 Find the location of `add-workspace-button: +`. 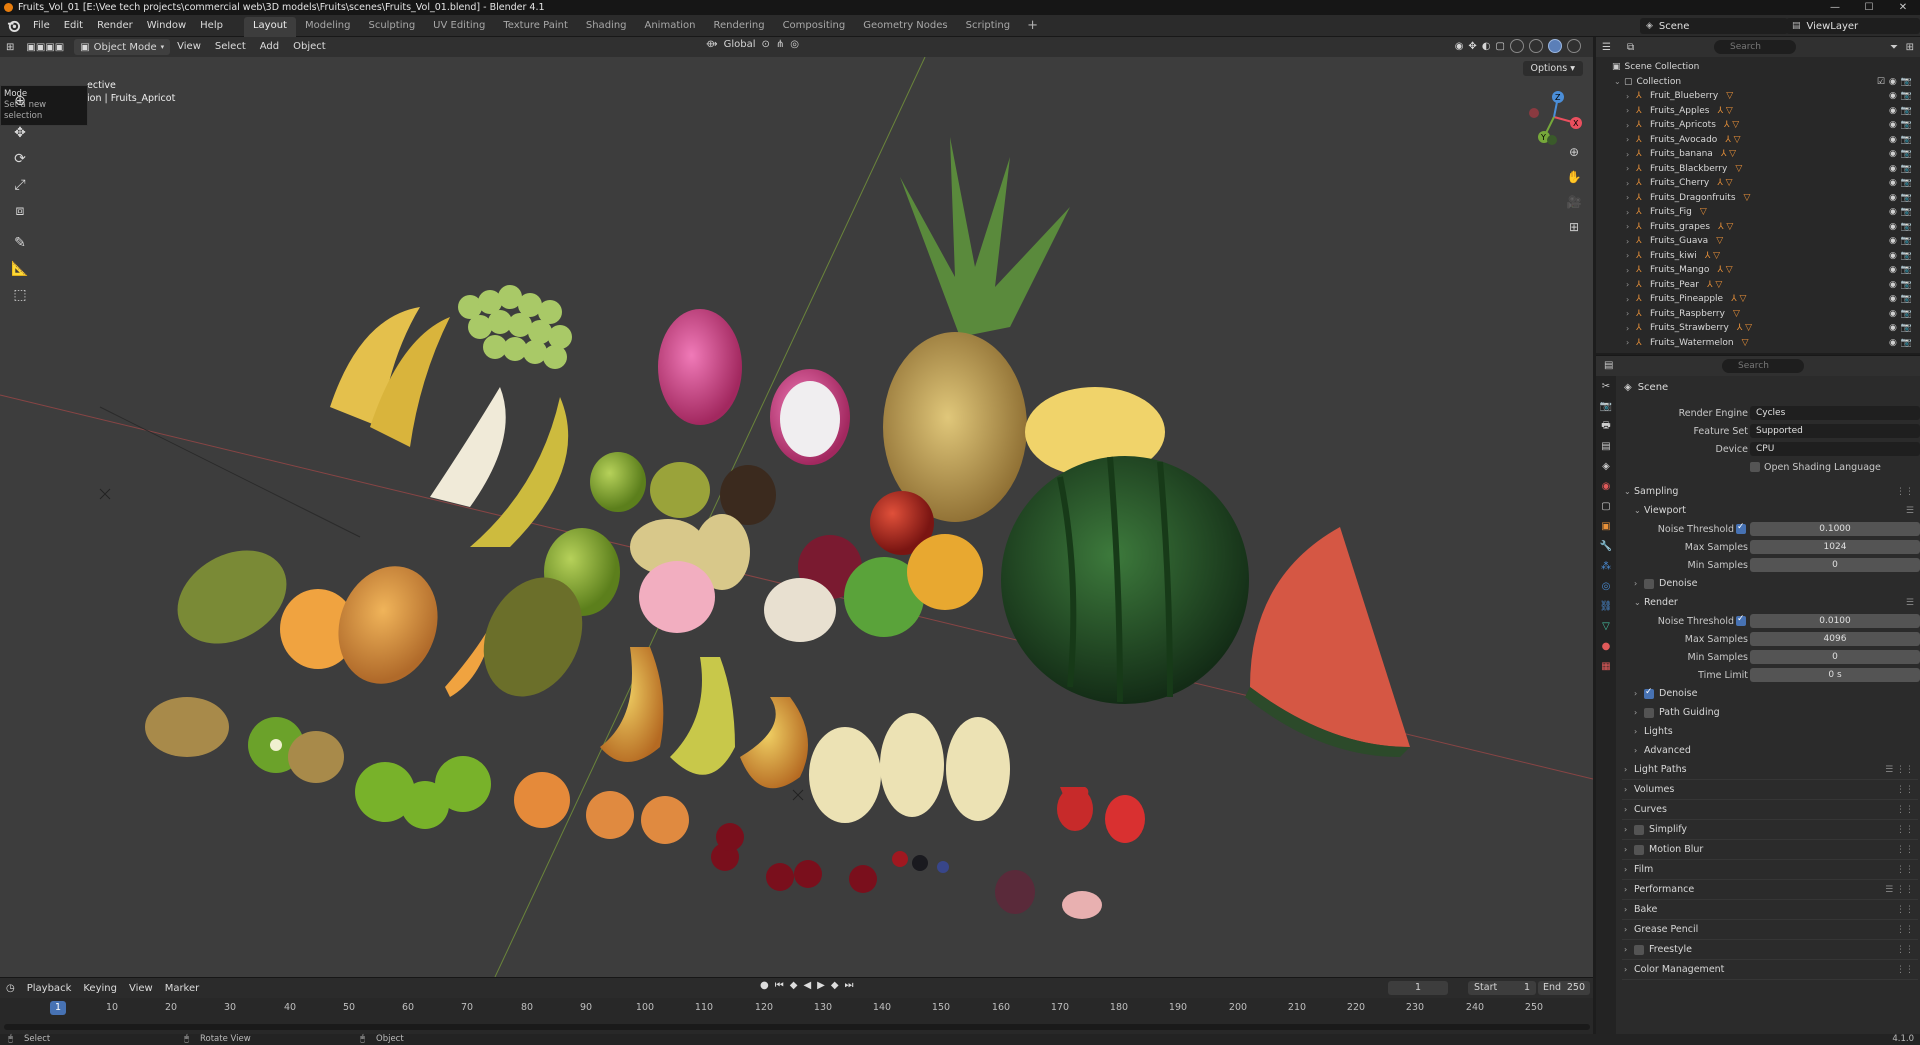

add-workspace-button: + is located at coordinates (1032, 26).